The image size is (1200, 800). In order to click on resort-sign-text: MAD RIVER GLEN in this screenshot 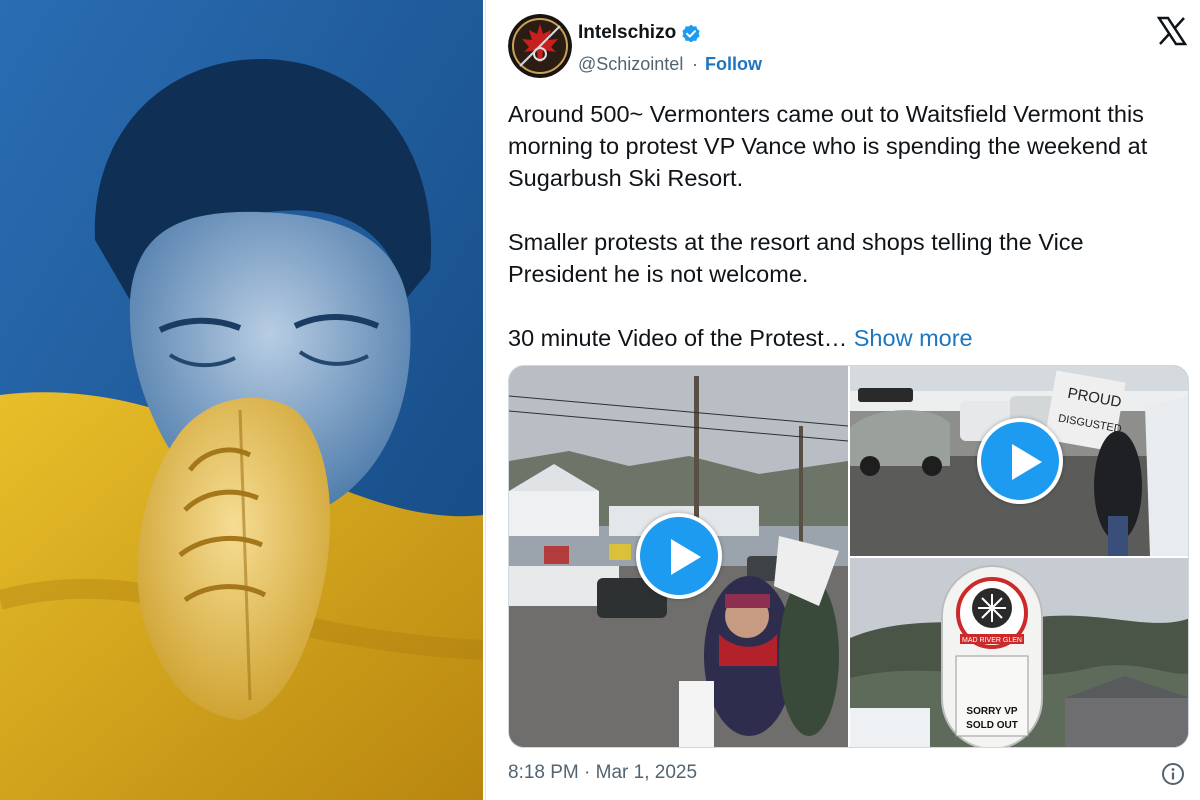, I will do `click(992, 640)`.